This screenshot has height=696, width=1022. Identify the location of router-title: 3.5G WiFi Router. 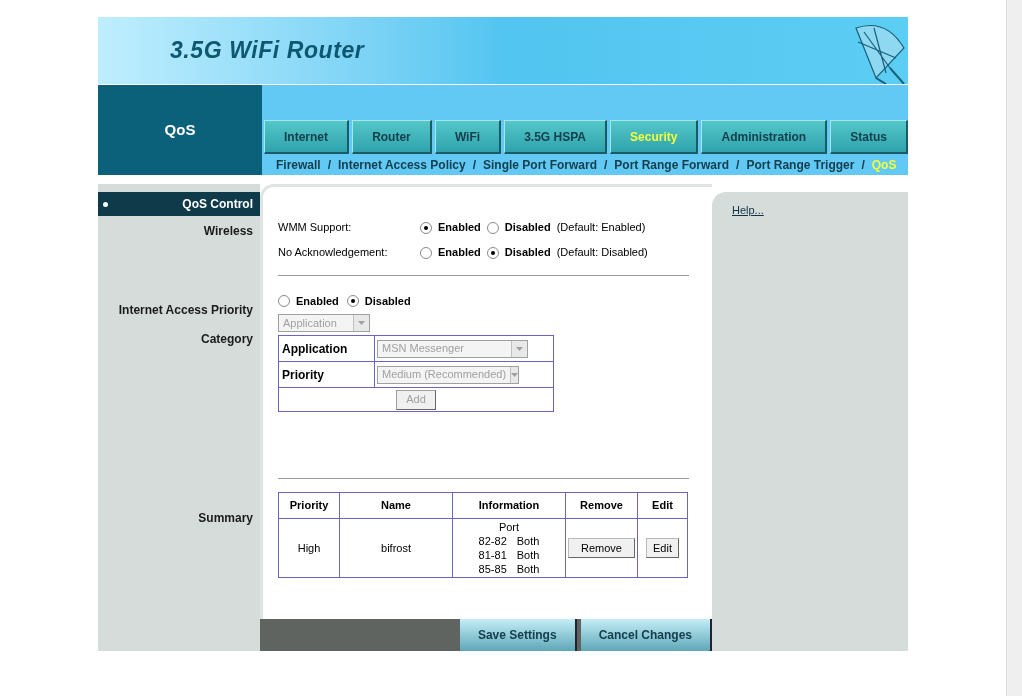
(267, 51).